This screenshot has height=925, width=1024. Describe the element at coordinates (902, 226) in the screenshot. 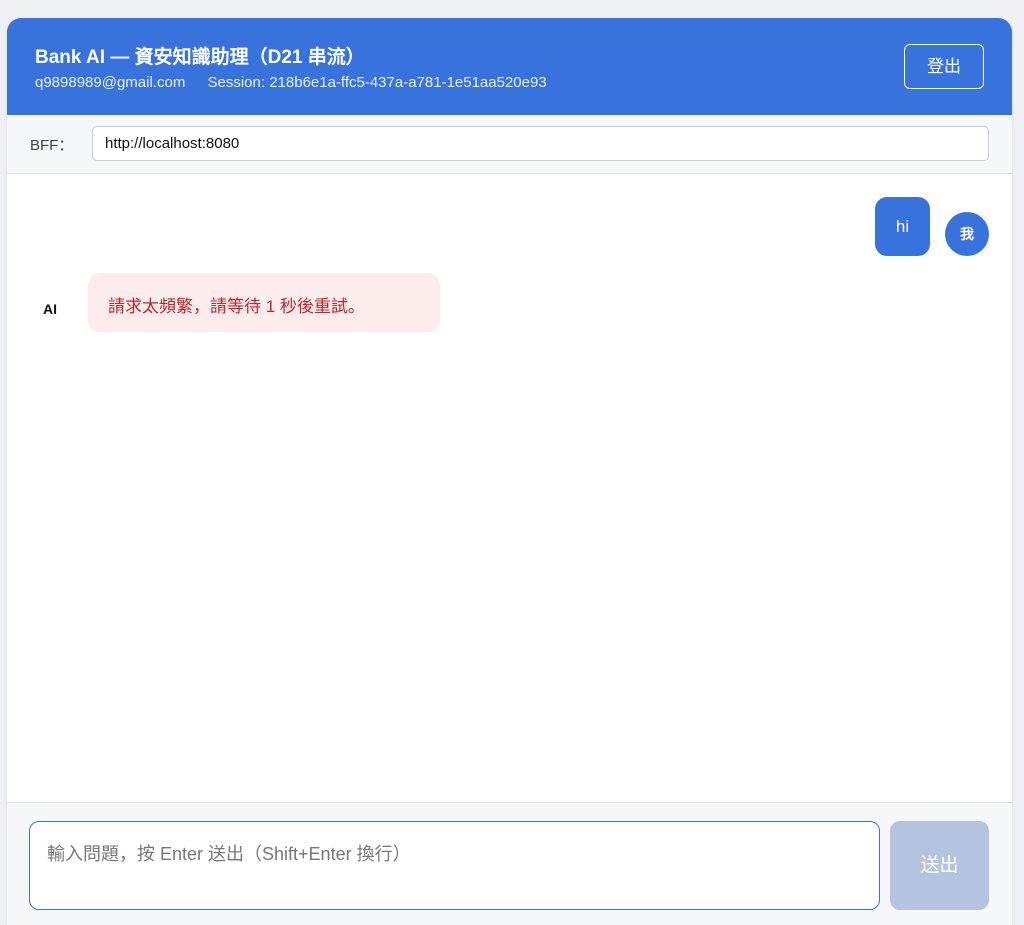

I see `user-message-bubble: hi` at that location.